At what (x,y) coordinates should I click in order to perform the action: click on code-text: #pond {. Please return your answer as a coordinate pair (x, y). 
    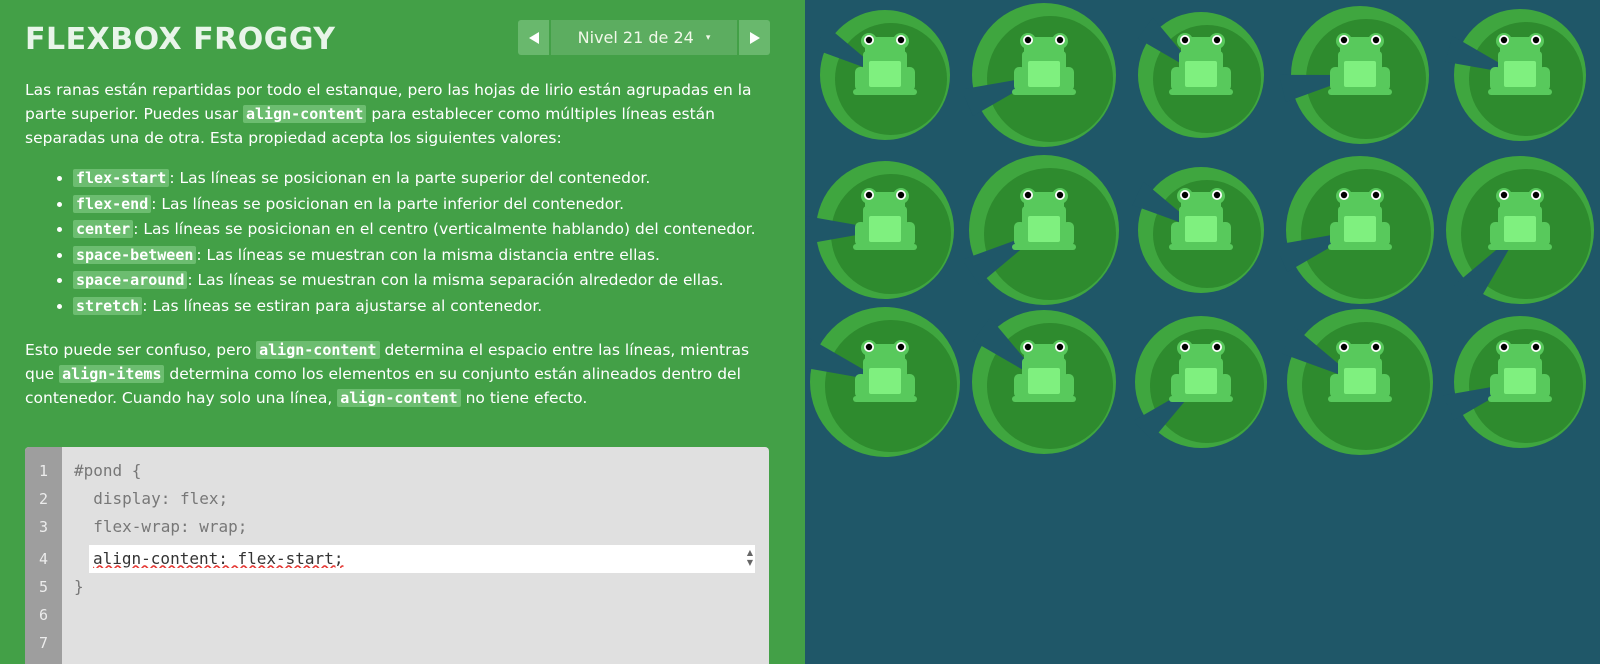
    Looking at the image, I should click on (108, 470).